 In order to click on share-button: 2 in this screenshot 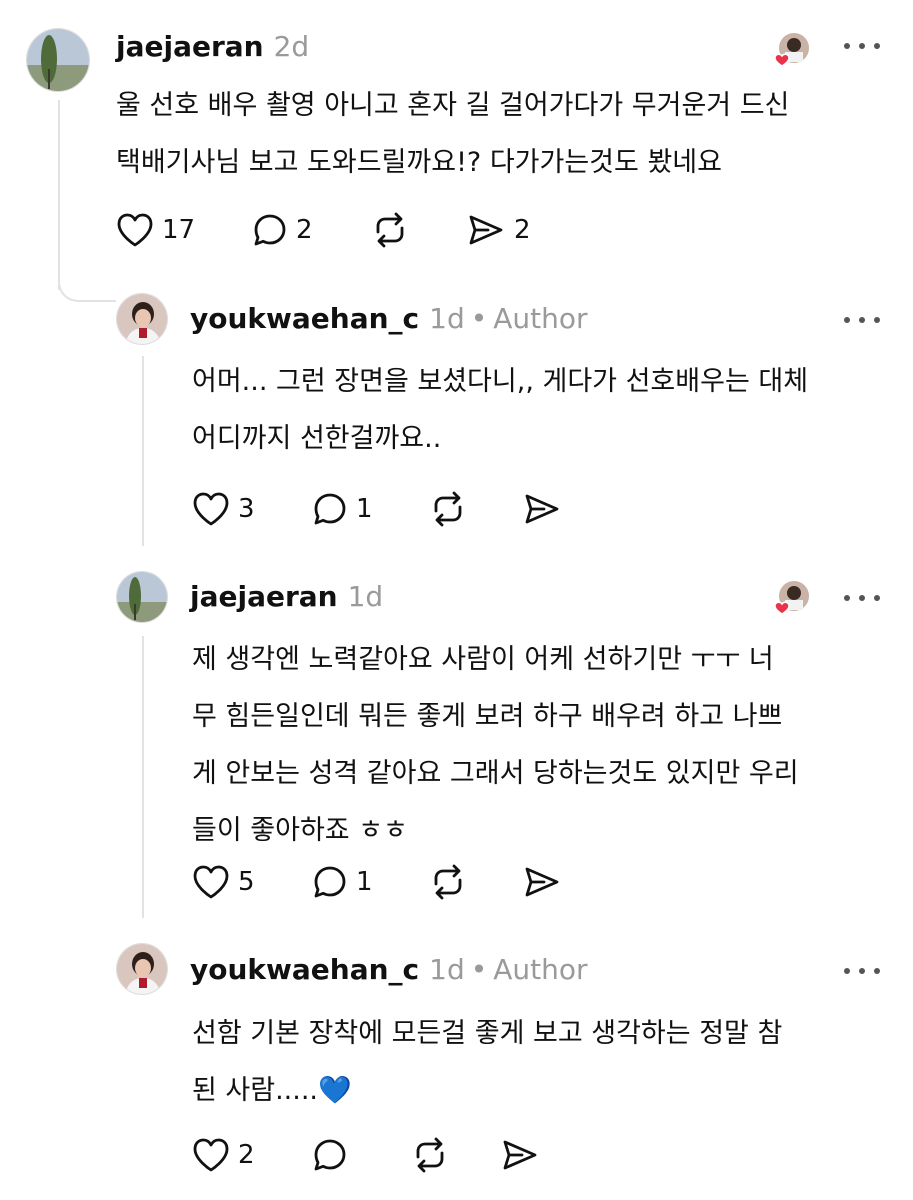, I will do `click(498, 230)`.